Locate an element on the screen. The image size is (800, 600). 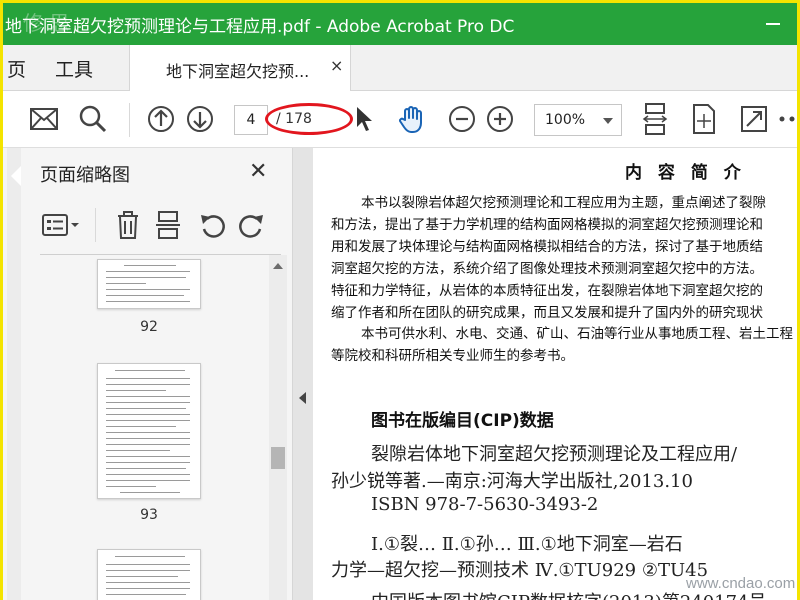
panel-collapse-strip is located at coordinates (303, 374).